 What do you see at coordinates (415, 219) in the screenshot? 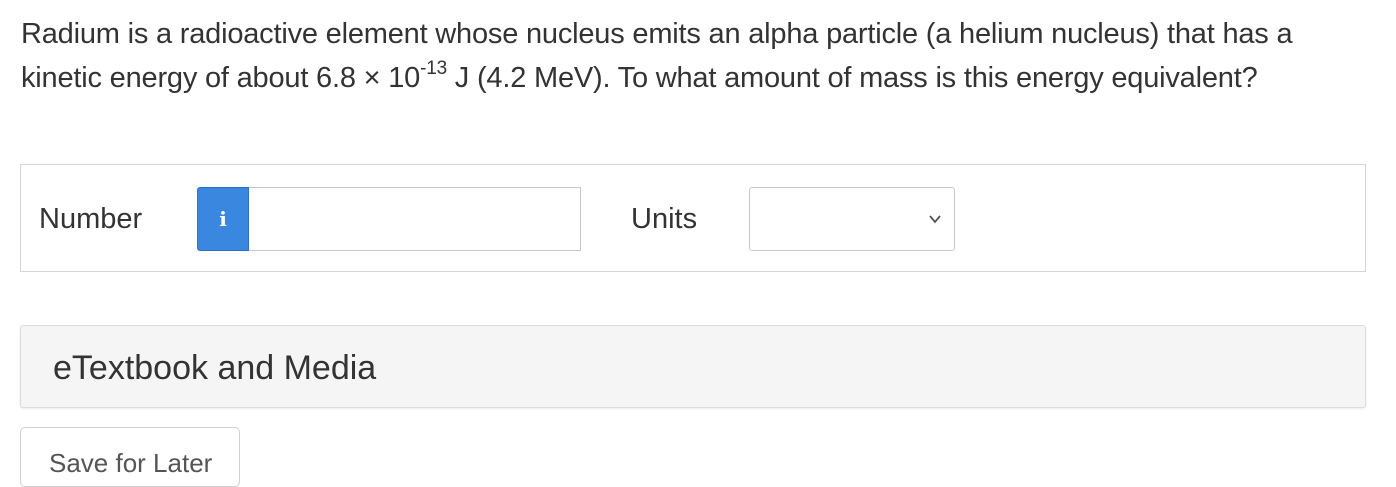
I see `number-input` at bounding box center [415, 219].